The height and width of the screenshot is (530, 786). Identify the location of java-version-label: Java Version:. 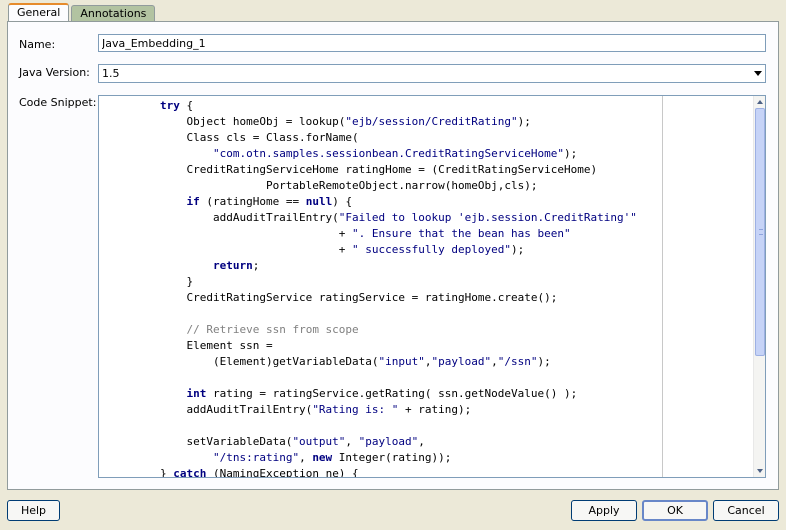
(54, 72).